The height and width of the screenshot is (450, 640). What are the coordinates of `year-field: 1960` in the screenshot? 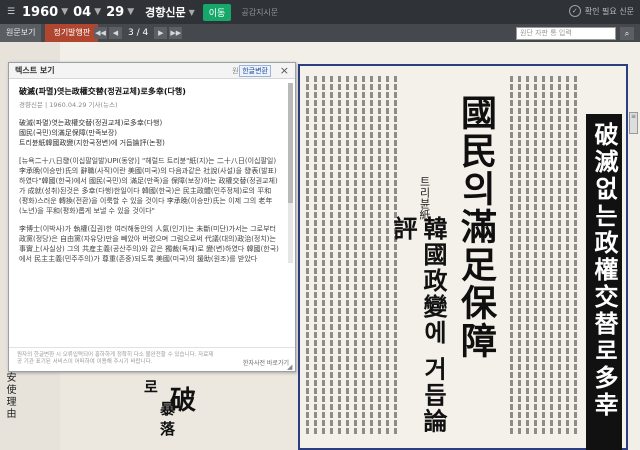 It's located at (40, 12).